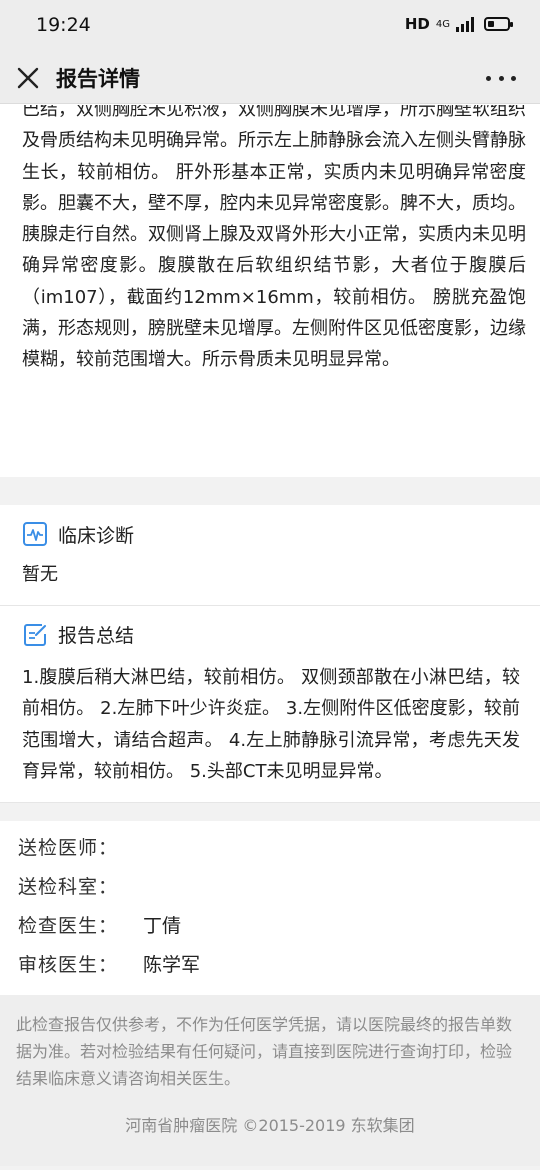 Image resolution: width=540 pixels, height=1170 pixels. I want to click on person-label: 检查医生：, so click(68, 925).